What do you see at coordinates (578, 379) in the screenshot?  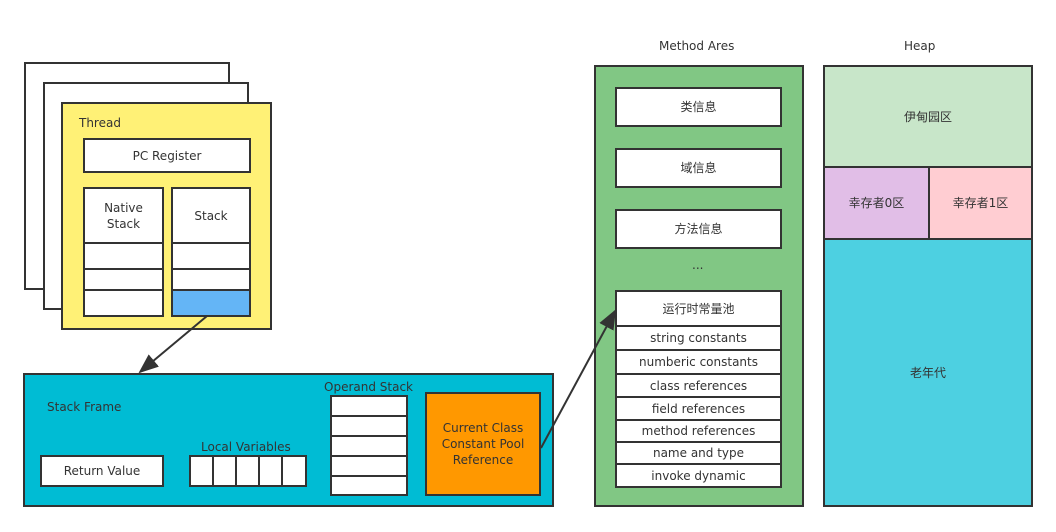 I see `ref-to-pool-arrow` at bounding box center [578, 379].